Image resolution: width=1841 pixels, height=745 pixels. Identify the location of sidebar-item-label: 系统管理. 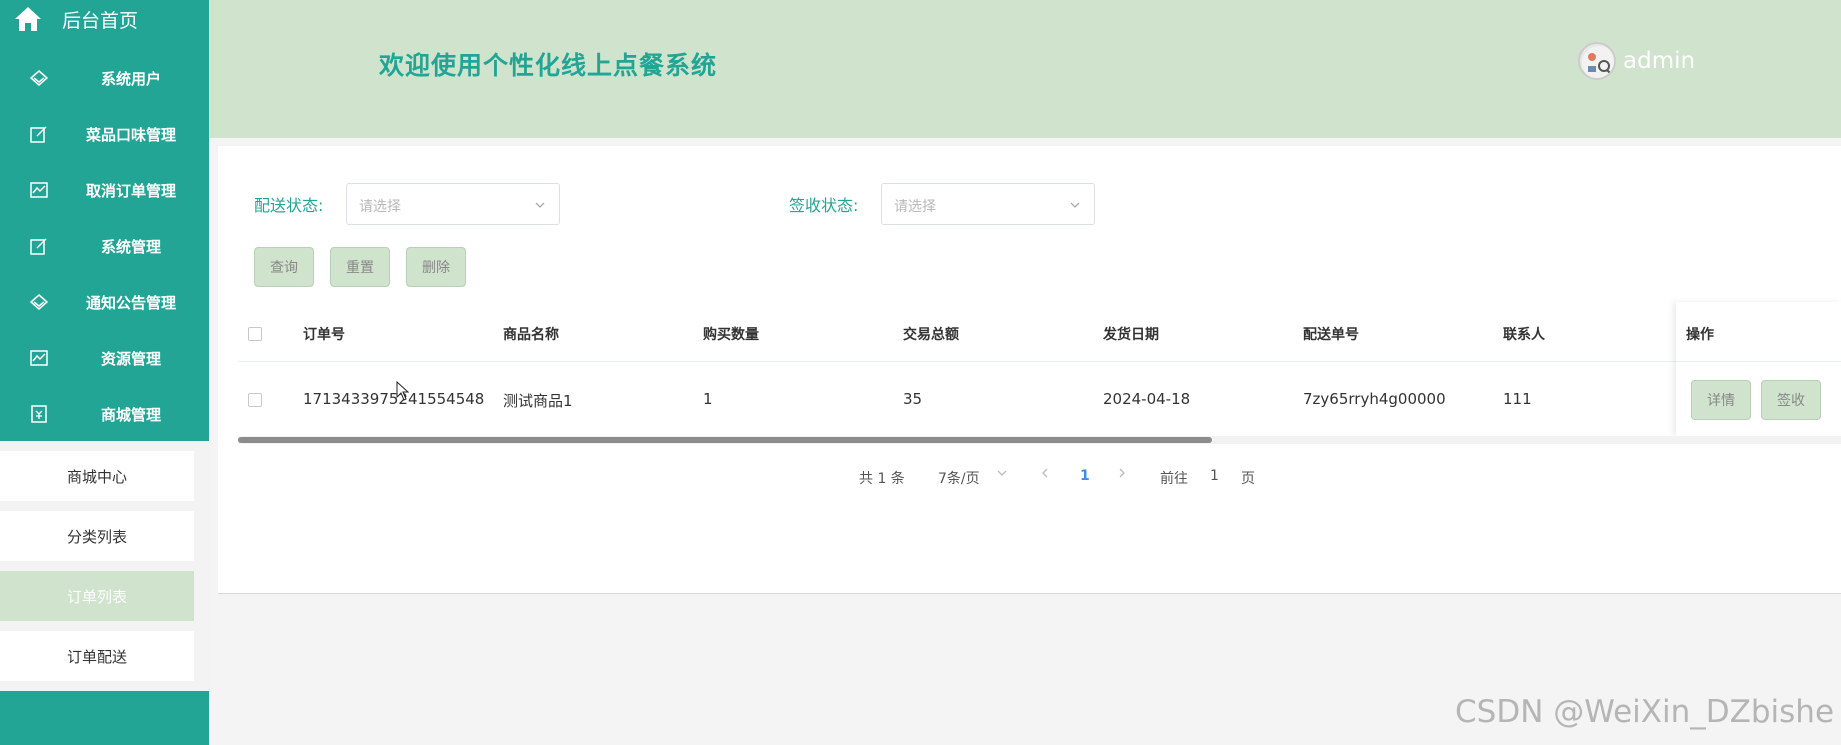
(130, 247).